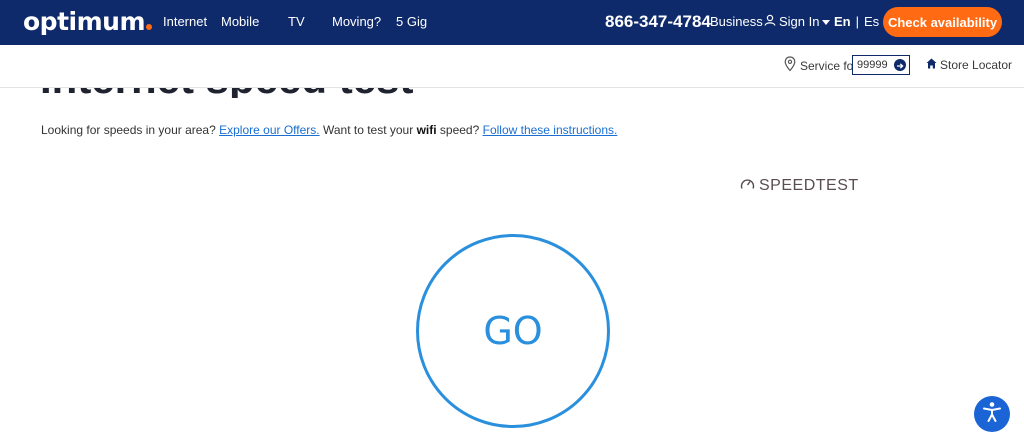  Describe the element at coordinates (356, 22) in the screenshot. I see `nav-moving: Moving?` at that location.